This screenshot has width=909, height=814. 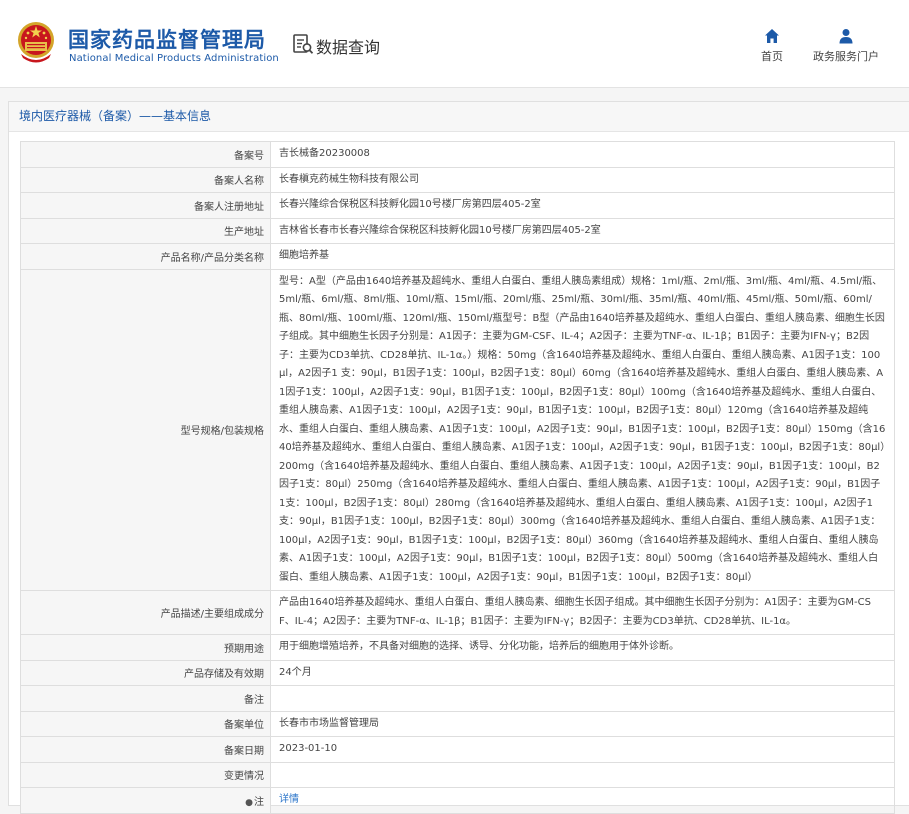 What do you see at coordinates (145, 698) in the screenshot?
I see `row-label: 备注` at bounding box center [145, 698].